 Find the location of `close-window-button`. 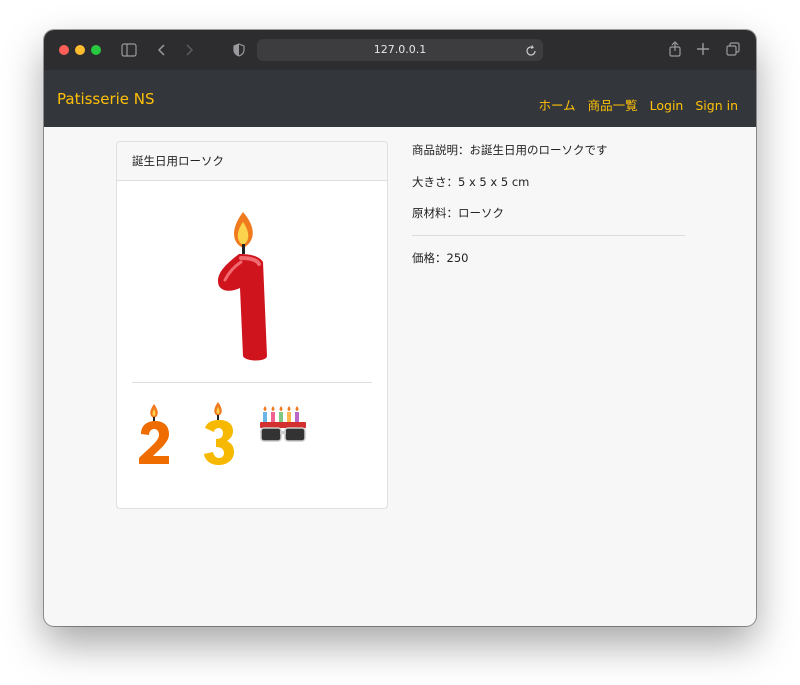

close-window-button is located at coordinates (64, 50).